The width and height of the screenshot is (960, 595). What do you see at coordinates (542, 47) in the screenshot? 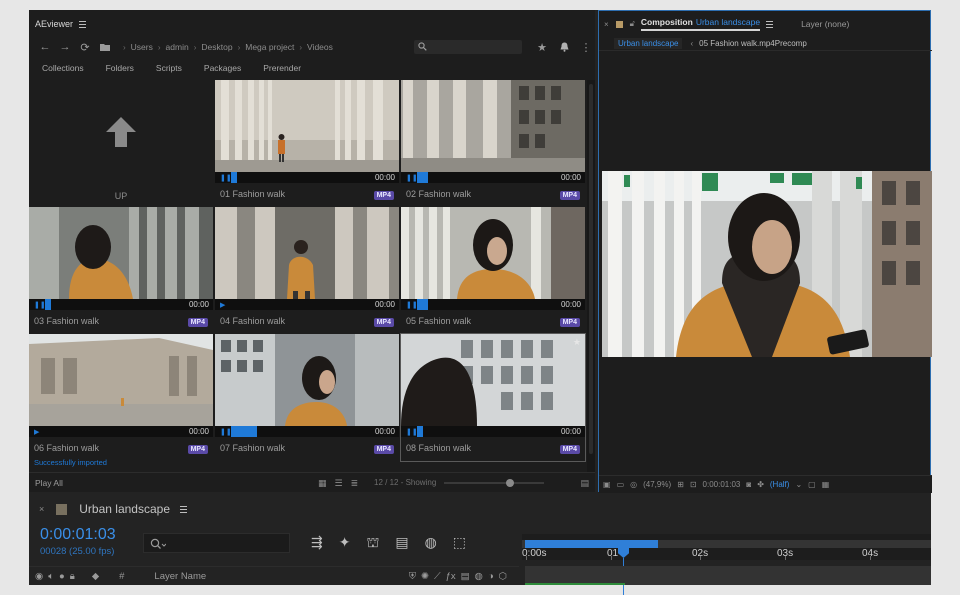
I see `star-icon: ★` at bounding box center [542, 47].